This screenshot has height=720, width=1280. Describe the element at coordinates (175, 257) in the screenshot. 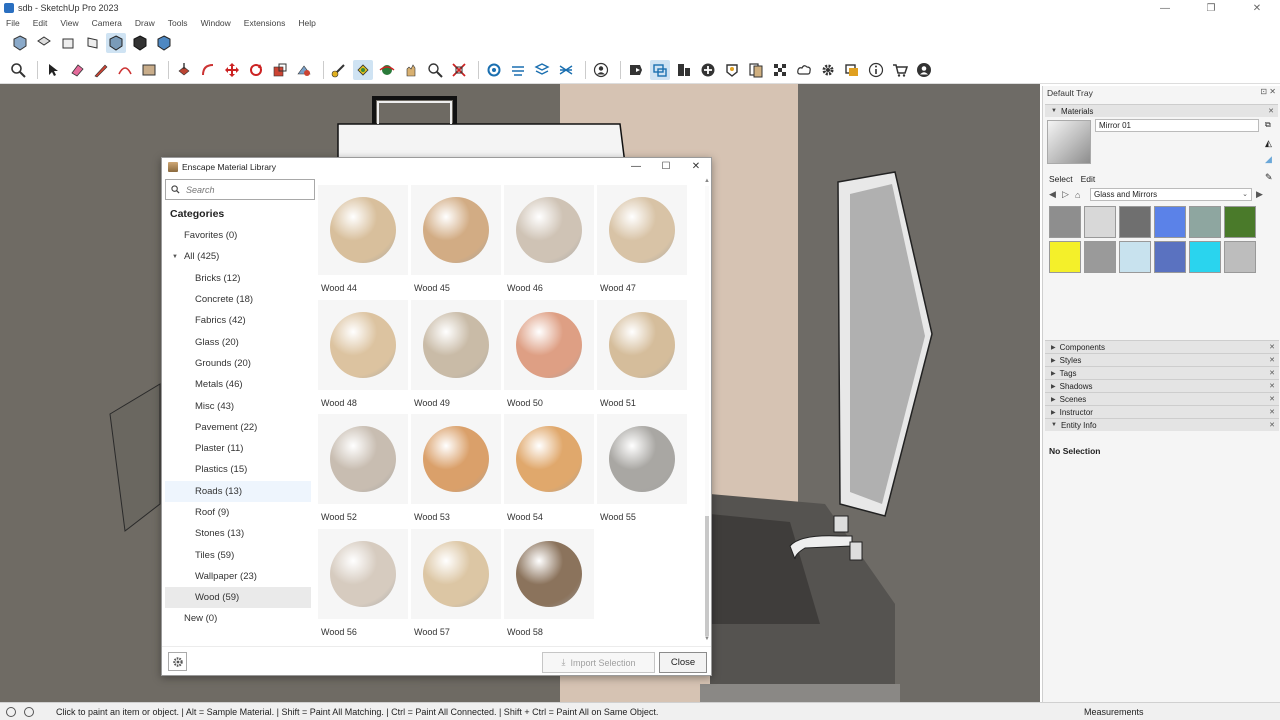

I see `expand-arrow-icon: ▼` at that location.